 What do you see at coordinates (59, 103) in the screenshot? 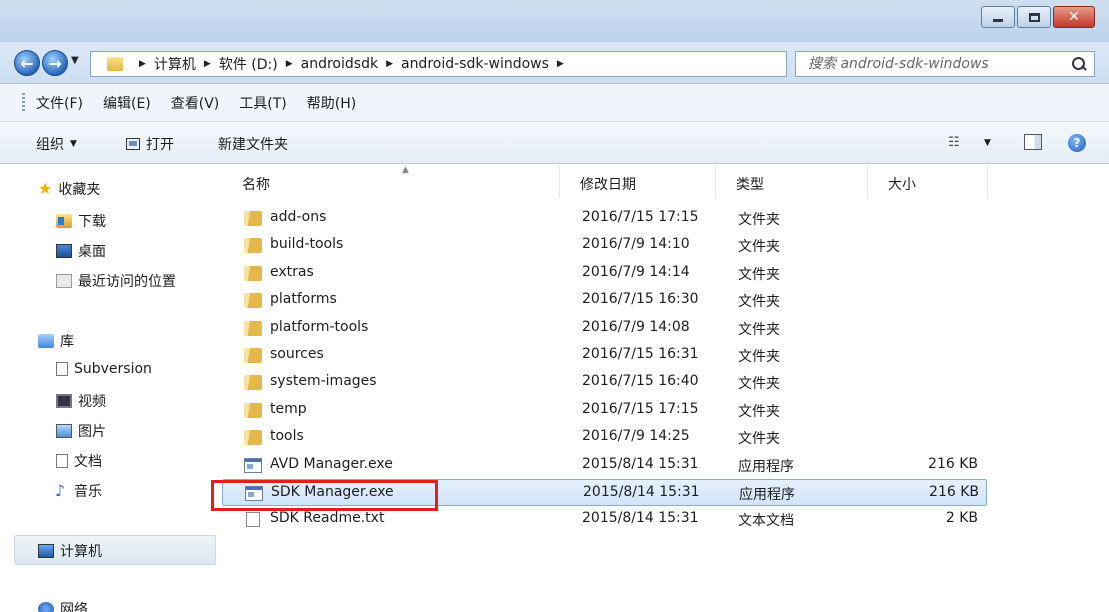
I see `menu-file: 文件(F)` at bounding box center [59, 103].